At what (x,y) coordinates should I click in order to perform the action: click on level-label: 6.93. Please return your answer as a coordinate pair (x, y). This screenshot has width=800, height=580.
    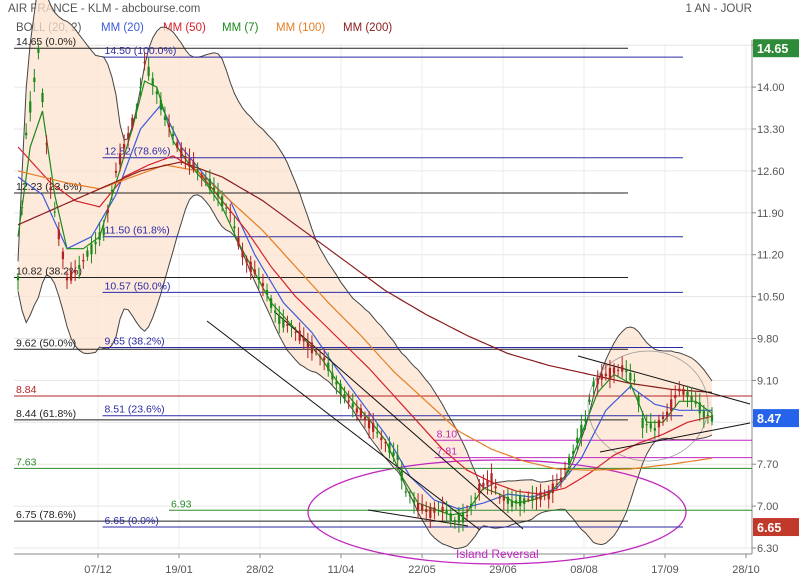
    Looking at the image, I should click on (181, 504).